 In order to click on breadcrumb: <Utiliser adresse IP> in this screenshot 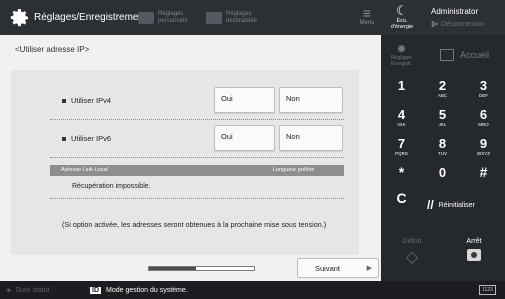, I will do `click(52, 49)`.